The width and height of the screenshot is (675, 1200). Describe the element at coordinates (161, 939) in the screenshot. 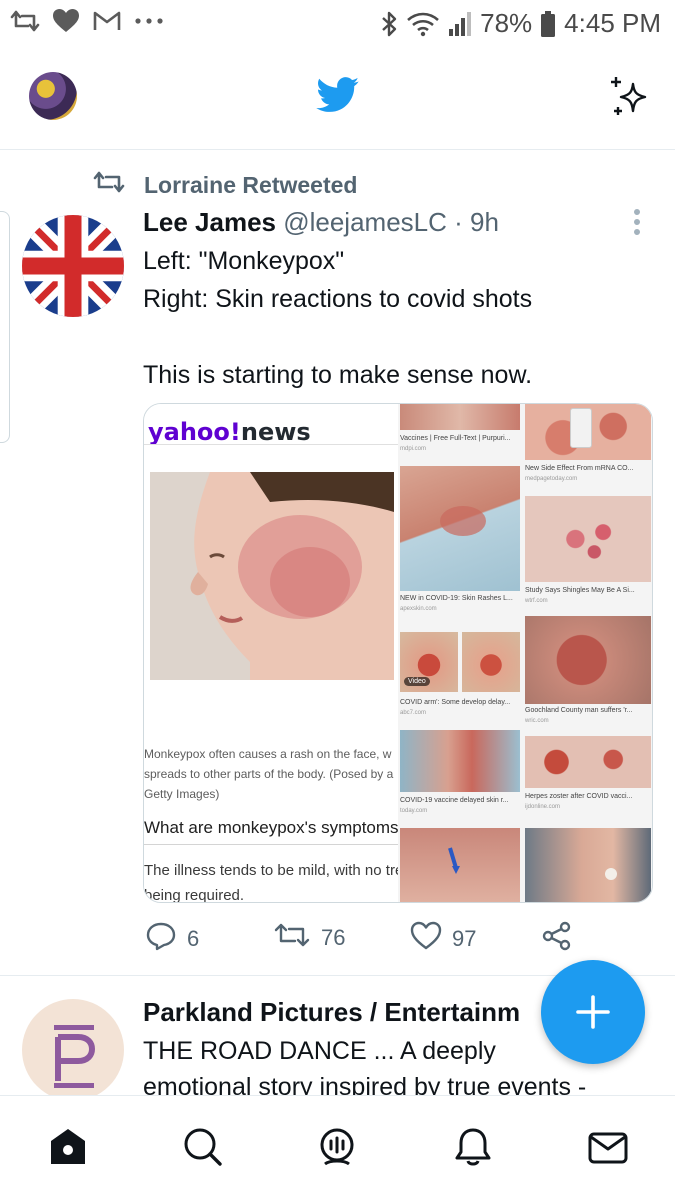

I see `reply-icon` at that location.